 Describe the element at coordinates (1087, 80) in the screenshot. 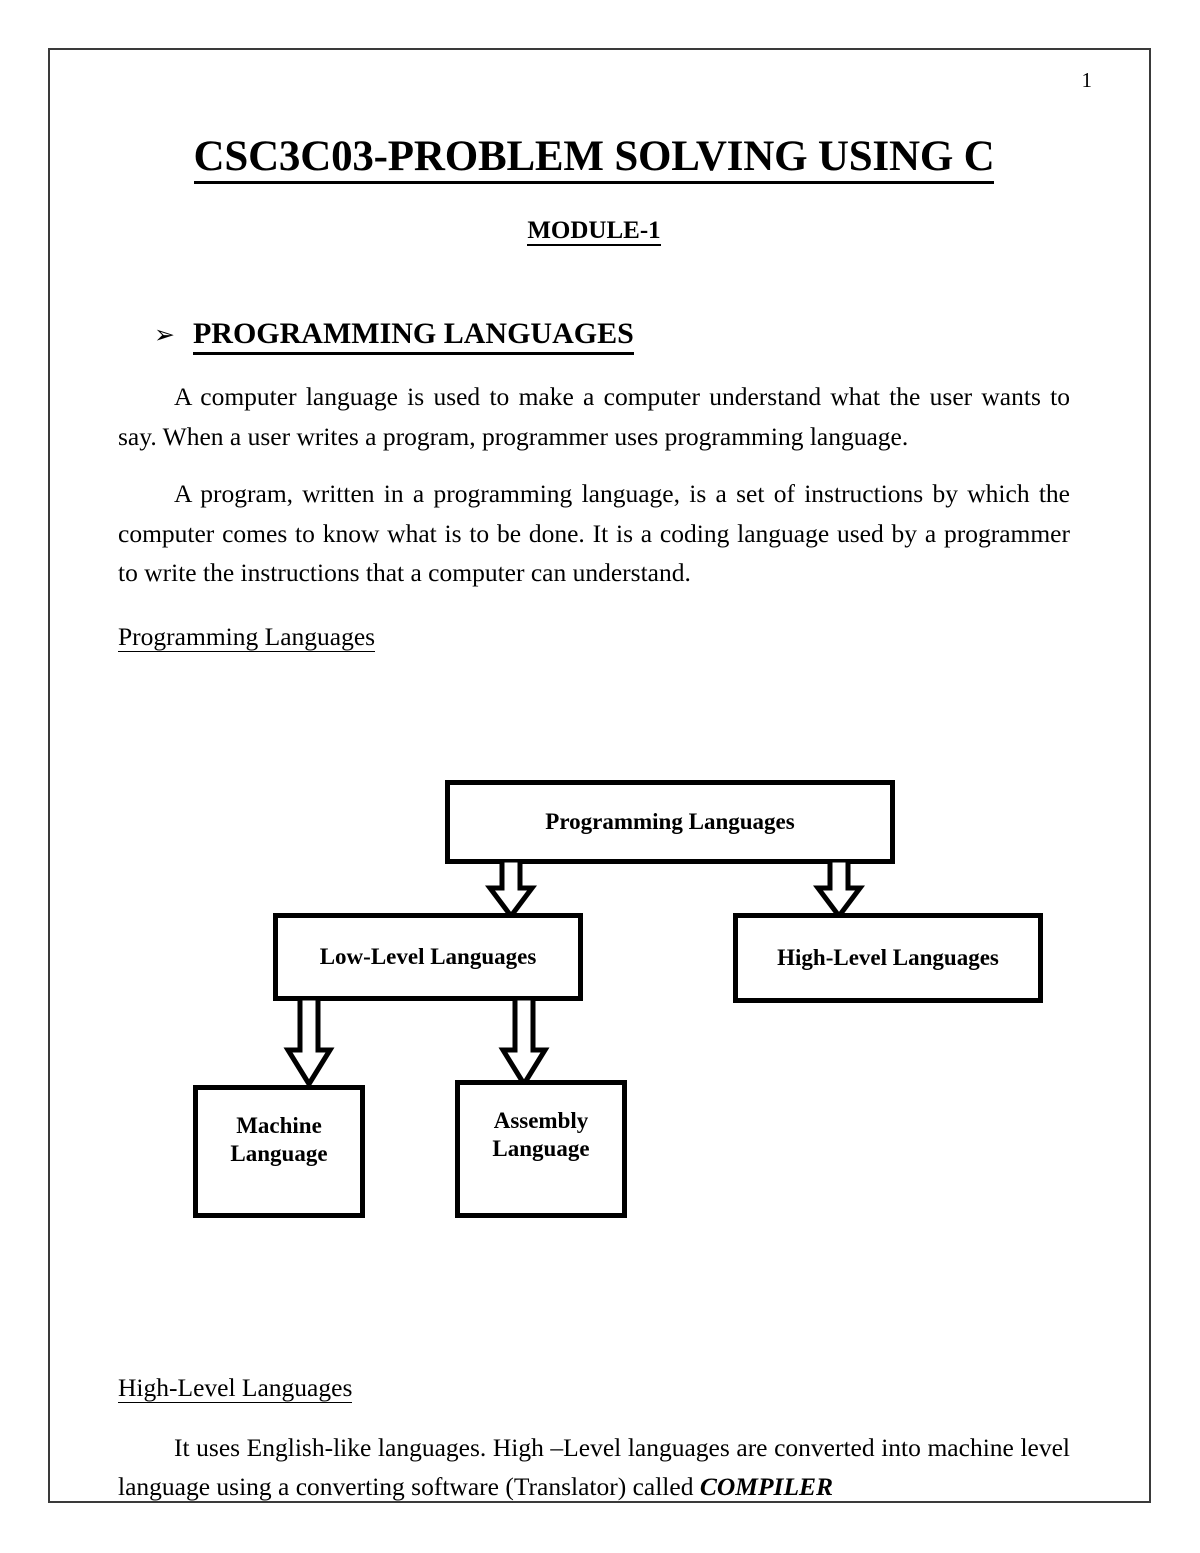

I see `page-number: 1` at that location.